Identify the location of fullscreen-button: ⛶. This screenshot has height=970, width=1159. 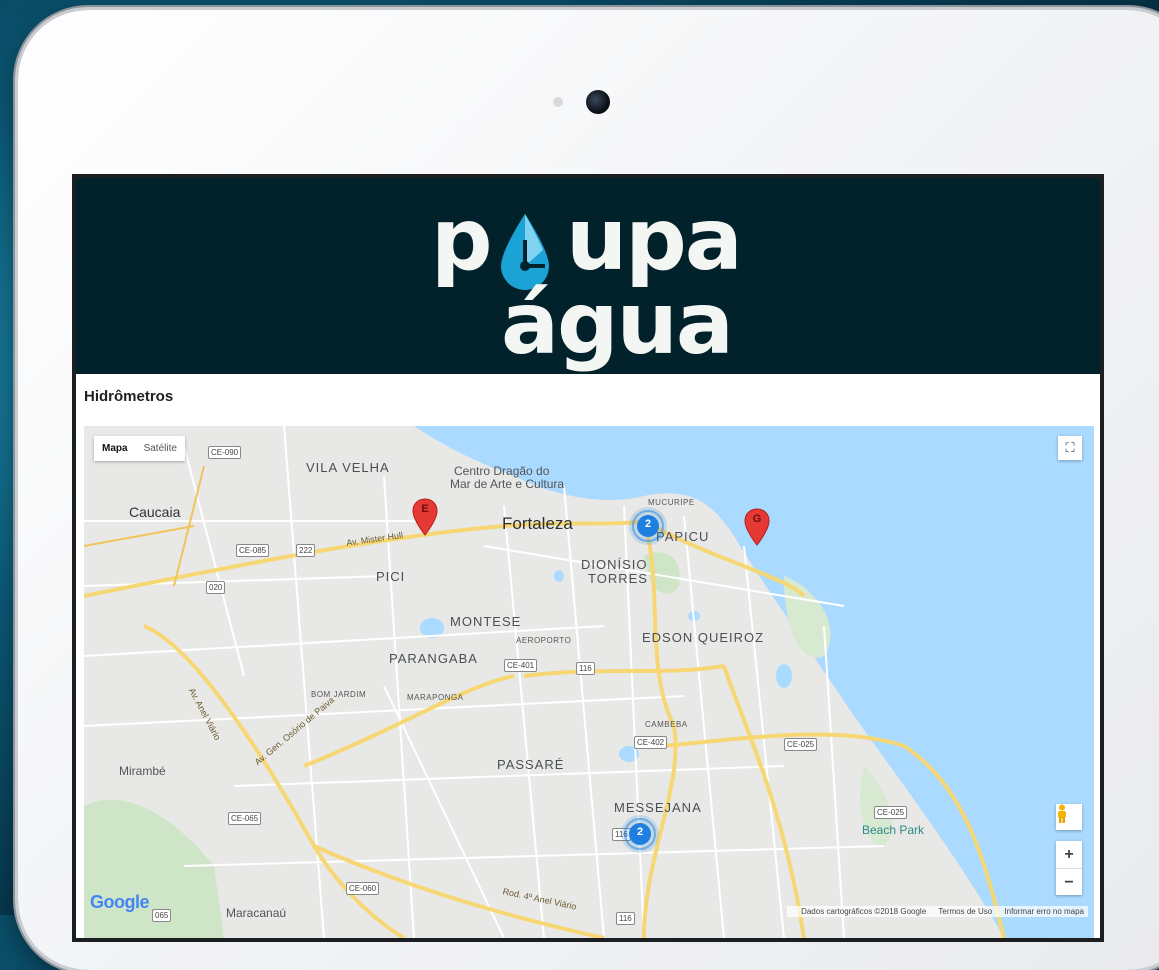
(1070, 448).